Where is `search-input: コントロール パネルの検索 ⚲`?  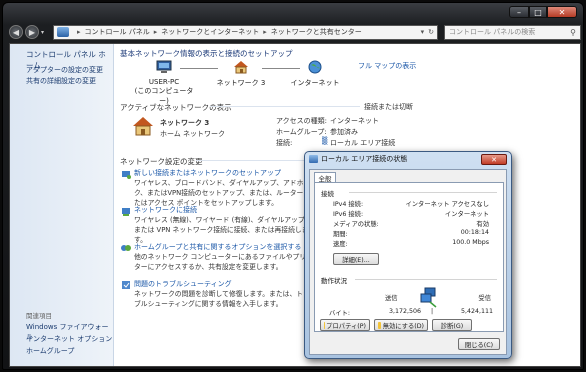
search-input: コントロール パネルの検索 ⚲ is located at coordinates (512, 32).